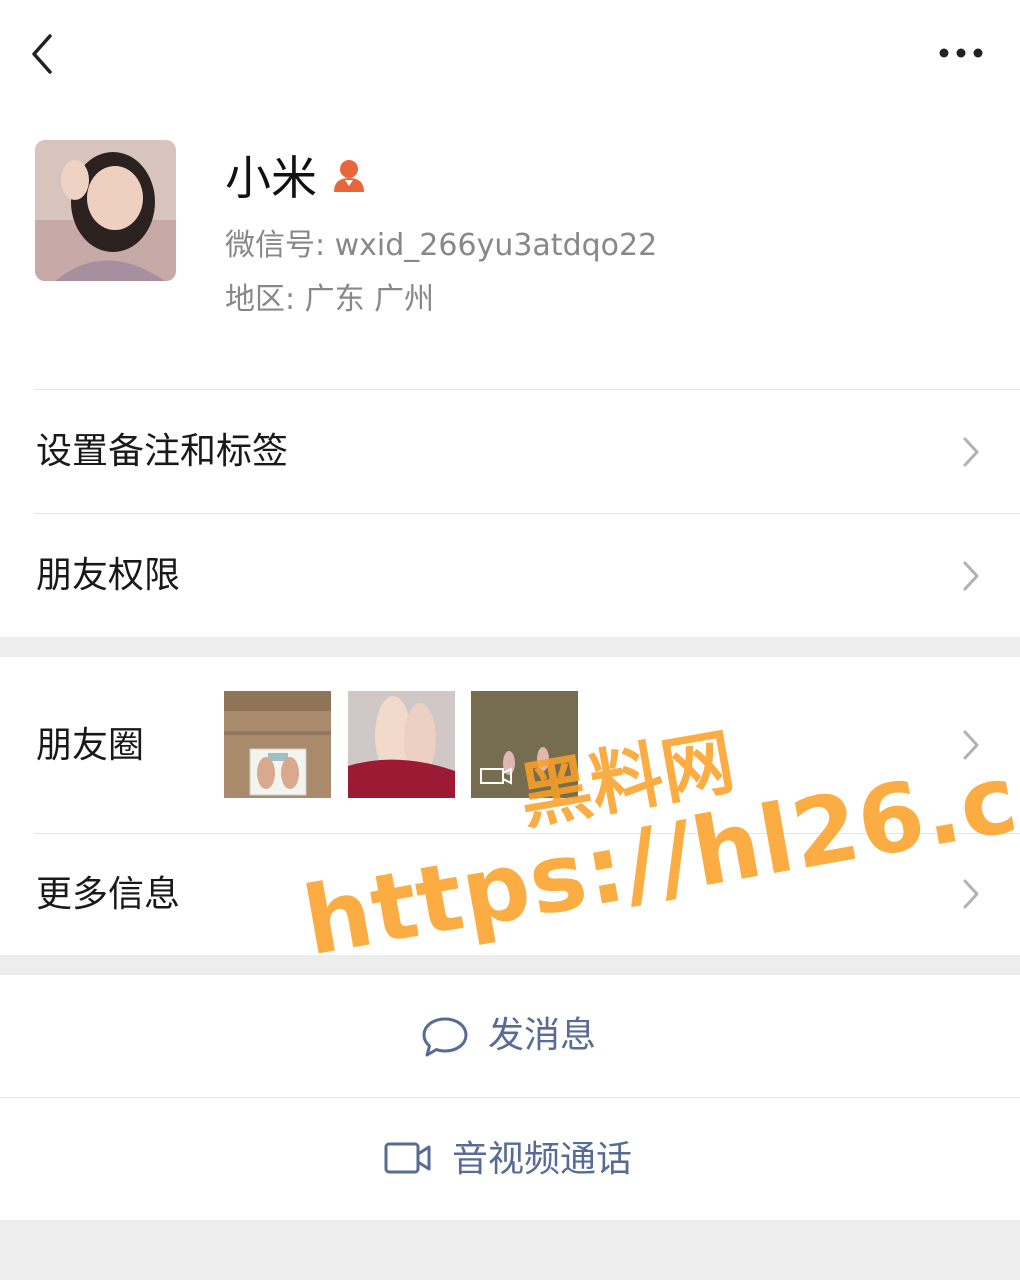 This screenshot has height=1280, width=1020. I want to click on send-message-label: 发消息, so click(542, 1035).